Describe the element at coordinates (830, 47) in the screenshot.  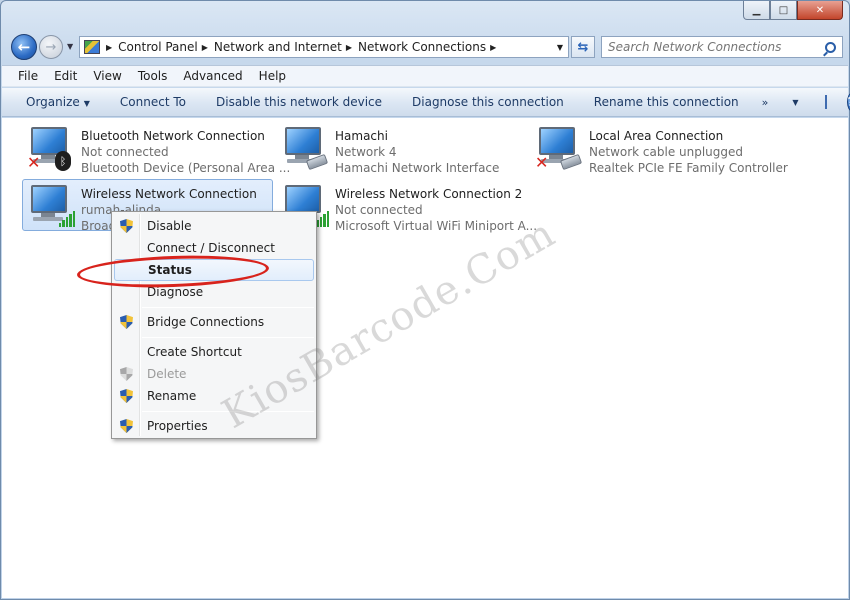
I see `search-icon` at that location.